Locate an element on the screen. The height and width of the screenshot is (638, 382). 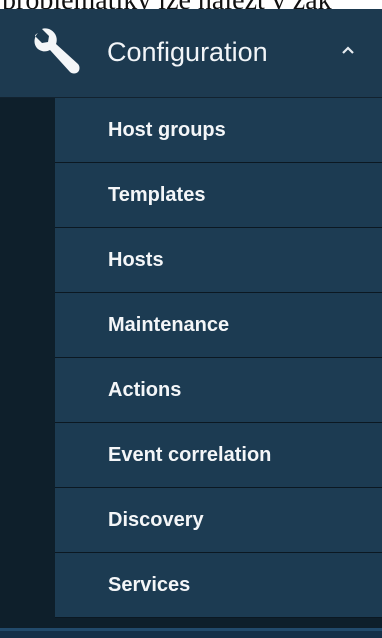
section-label: Configuration is located at coordinates (187, 52).